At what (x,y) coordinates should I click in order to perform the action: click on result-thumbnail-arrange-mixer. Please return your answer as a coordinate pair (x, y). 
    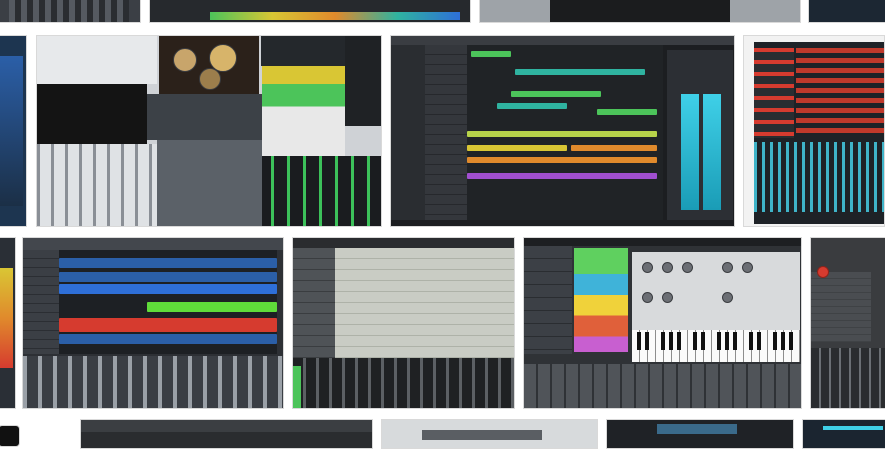
    Looking at the image, I should click on (814, 131).